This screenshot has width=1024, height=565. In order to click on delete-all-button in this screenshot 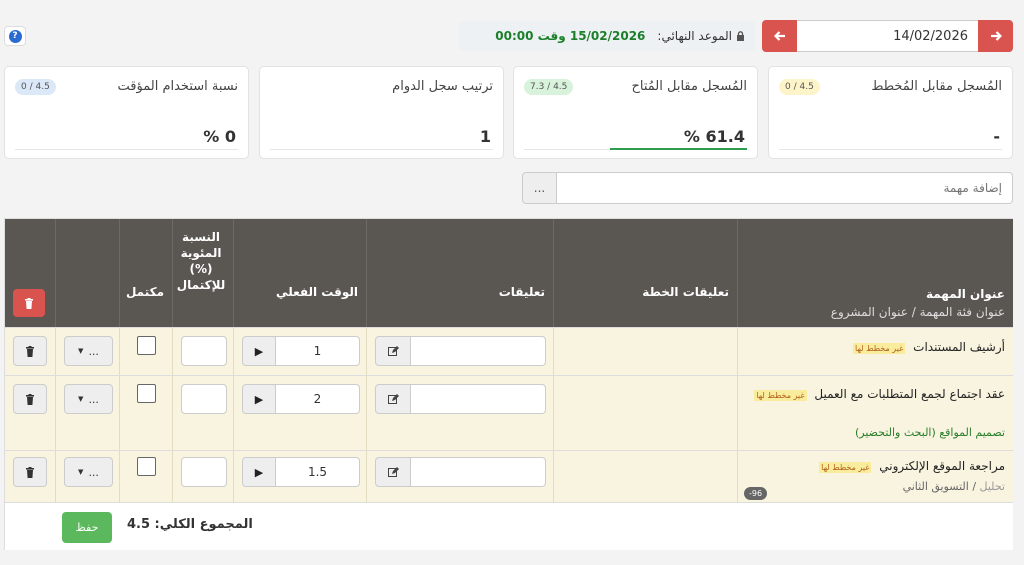, I will do `click(29, 303)`.